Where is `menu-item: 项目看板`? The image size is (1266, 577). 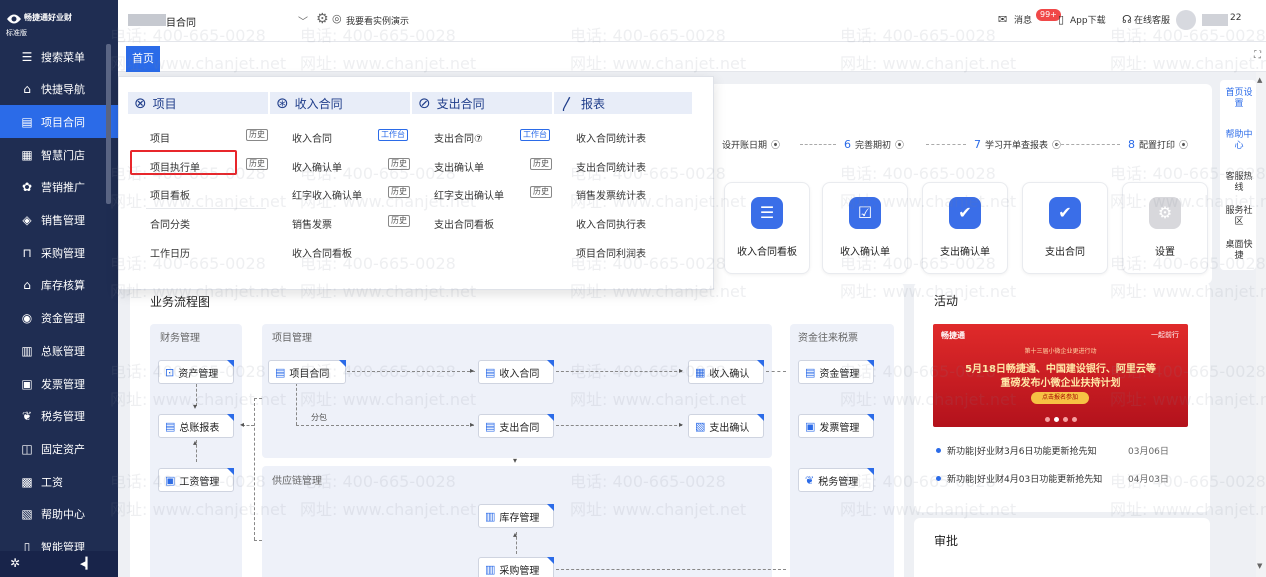 menu-item: 项目看板 is located at coordinates (170, 194).